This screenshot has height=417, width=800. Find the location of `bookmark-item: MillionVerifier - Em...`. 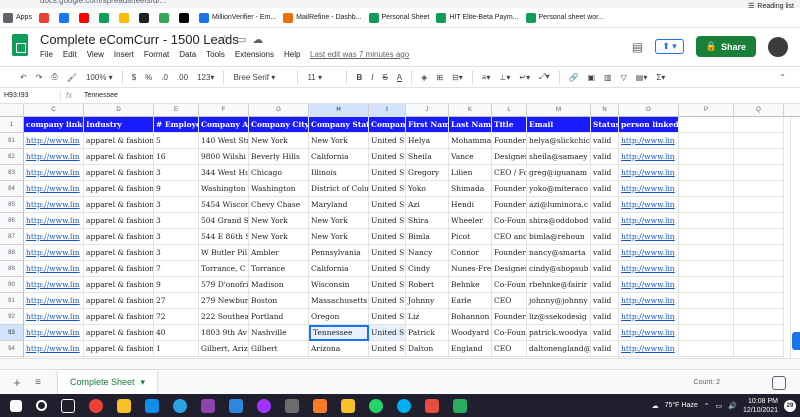

bookmark-item: MillionVerifier - Em... is located at coordinates (237, 18).